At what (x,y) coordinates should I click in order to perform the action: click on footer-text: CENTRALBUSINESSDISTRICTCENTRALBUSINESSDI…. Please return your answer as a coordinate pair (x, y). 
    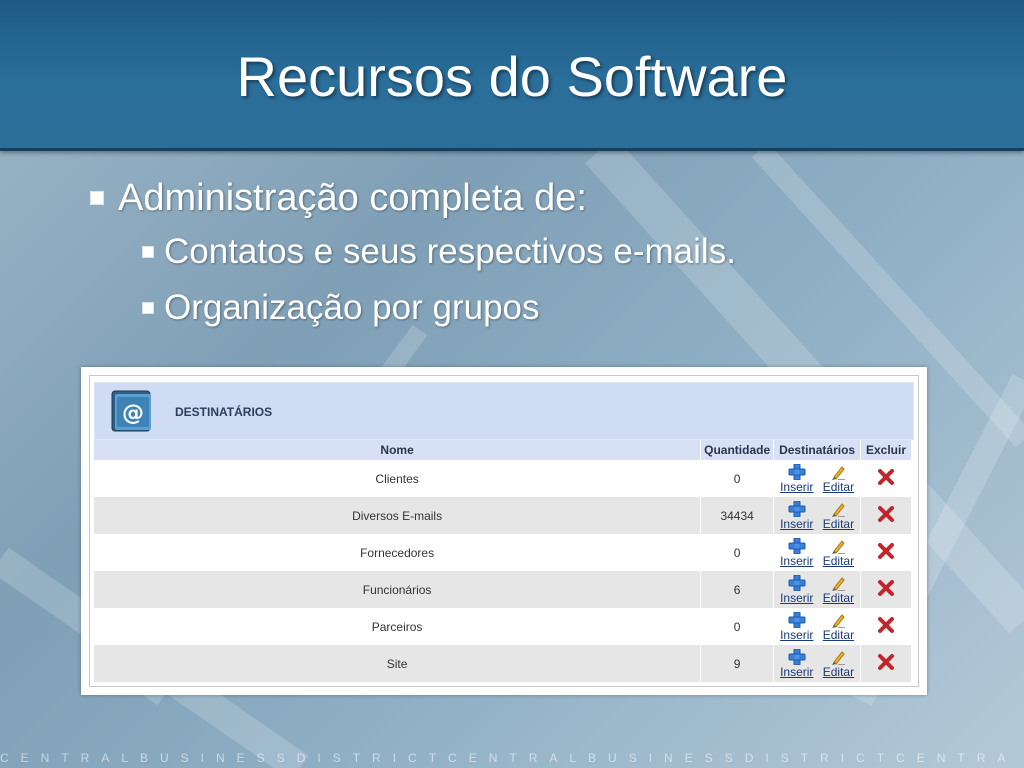
    Looking at the image, I should click on (509, 758).